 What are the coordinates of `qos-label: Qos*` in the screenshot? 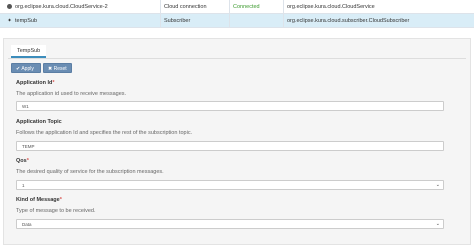 It's located at (22, 161).